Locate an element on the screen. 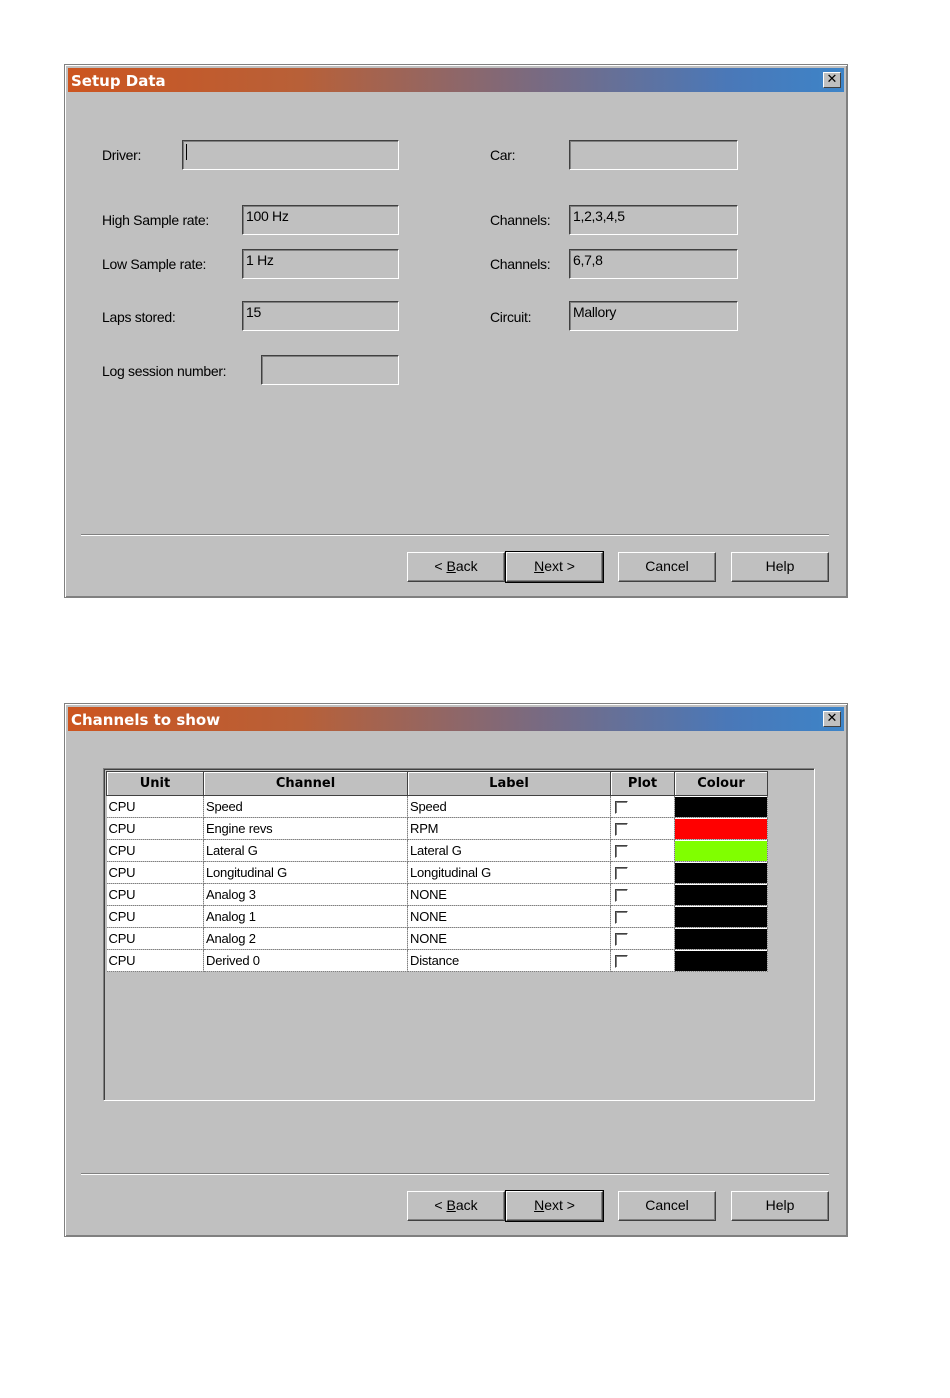 Image resolution: width=950 pixels, height=1398 pixels. table-row: CPU Engine revs RPM is located at coordinates (437, 828).